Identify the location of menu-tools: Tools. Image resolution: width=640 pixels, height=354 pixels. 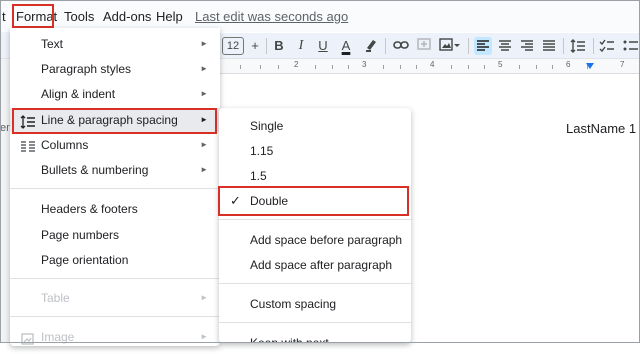
(79, 16).